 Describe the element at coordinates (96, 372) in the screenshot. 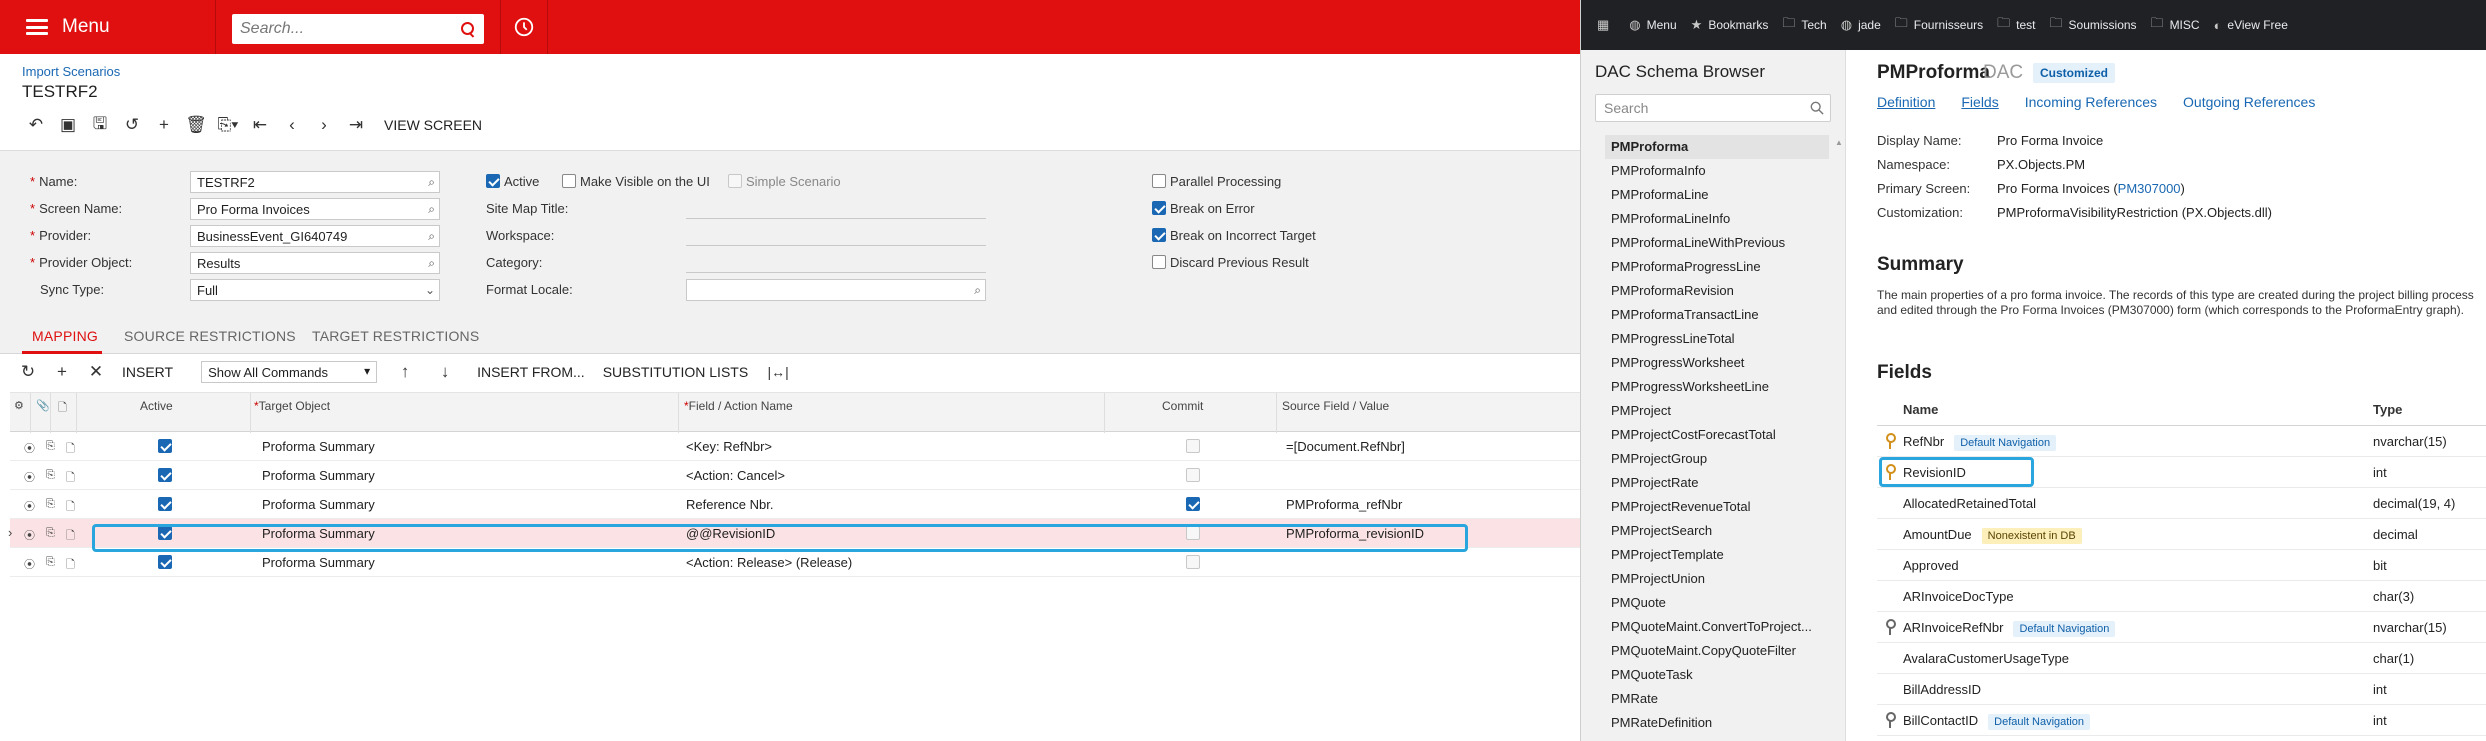

I see `delete-row-icon: ✕` at that location.